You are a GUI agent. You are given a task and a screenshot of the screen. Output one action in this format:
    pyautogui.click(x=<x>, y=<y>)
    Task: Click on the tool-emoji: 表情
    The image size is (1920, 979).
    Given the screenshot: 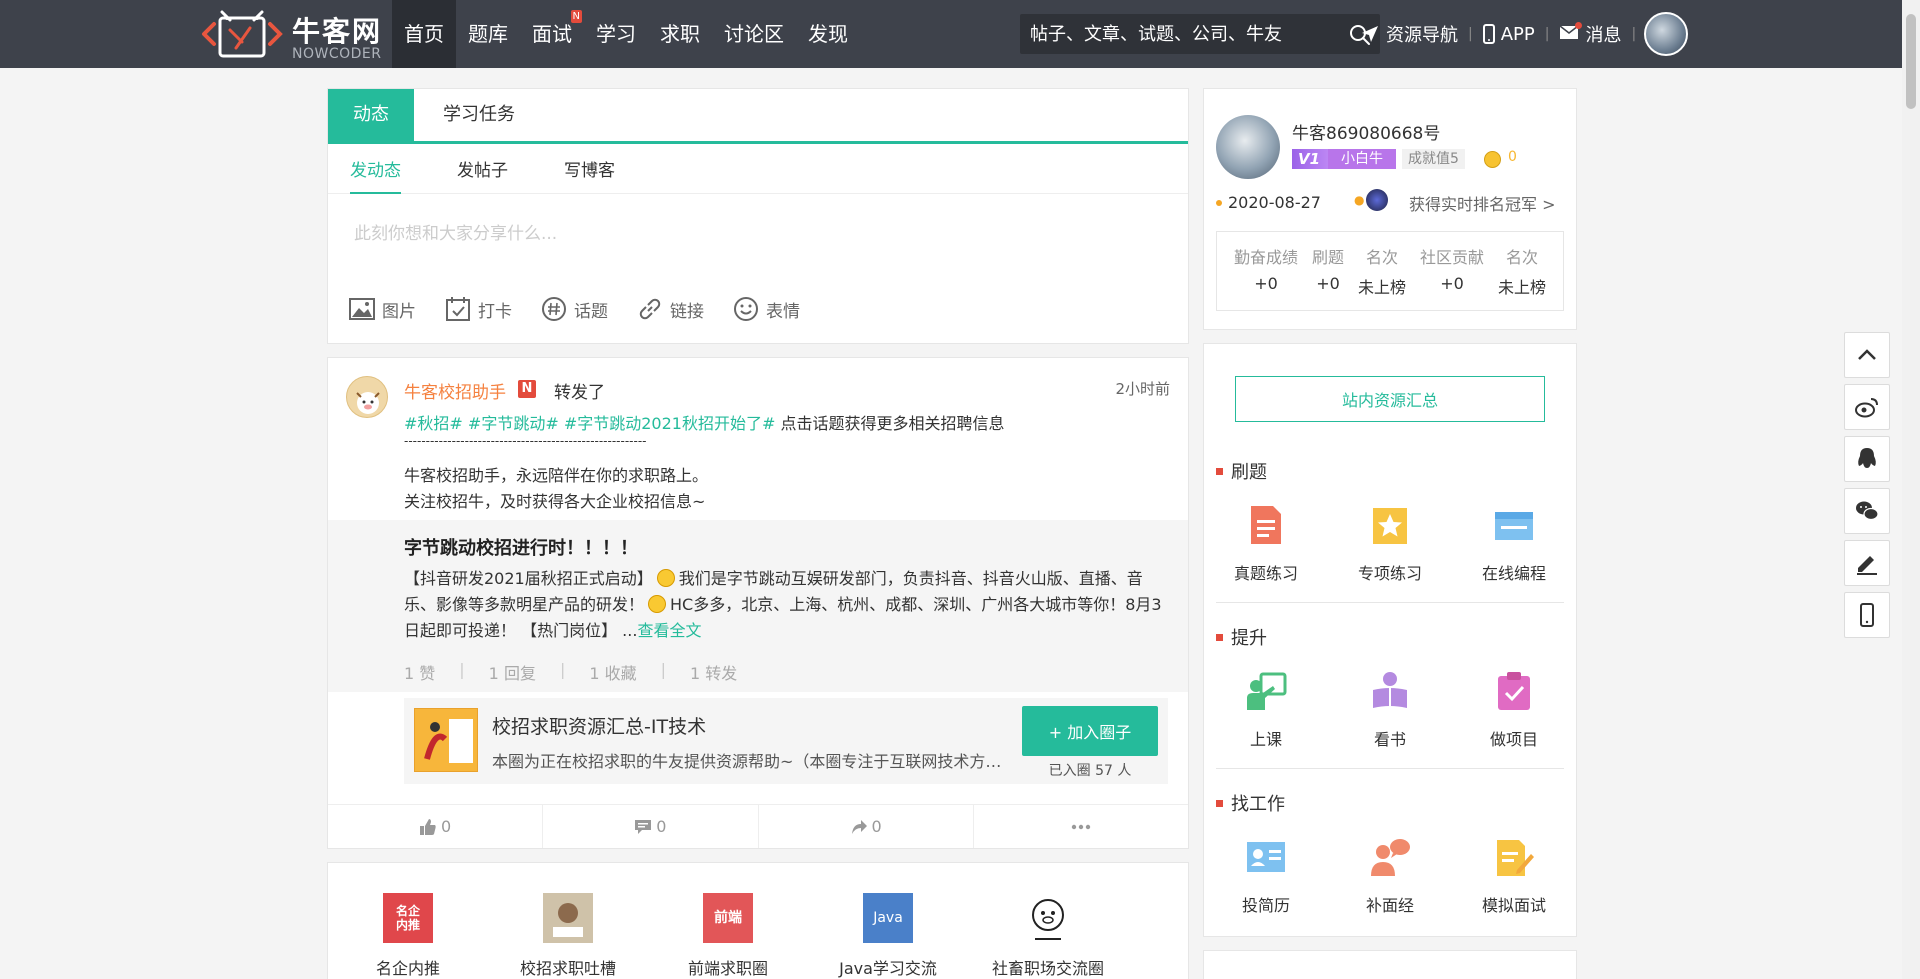 What is the action you would take?
    pyautogui.click(x=766, y=309)
    